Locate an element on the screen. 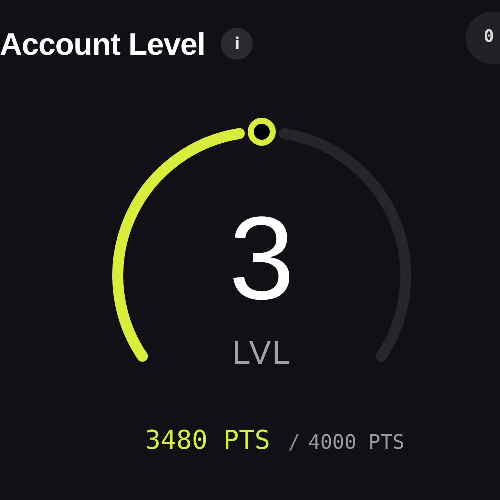 This screenshot has height=500, width=500. page-title: Account Level is located at coordinates (103, 44).